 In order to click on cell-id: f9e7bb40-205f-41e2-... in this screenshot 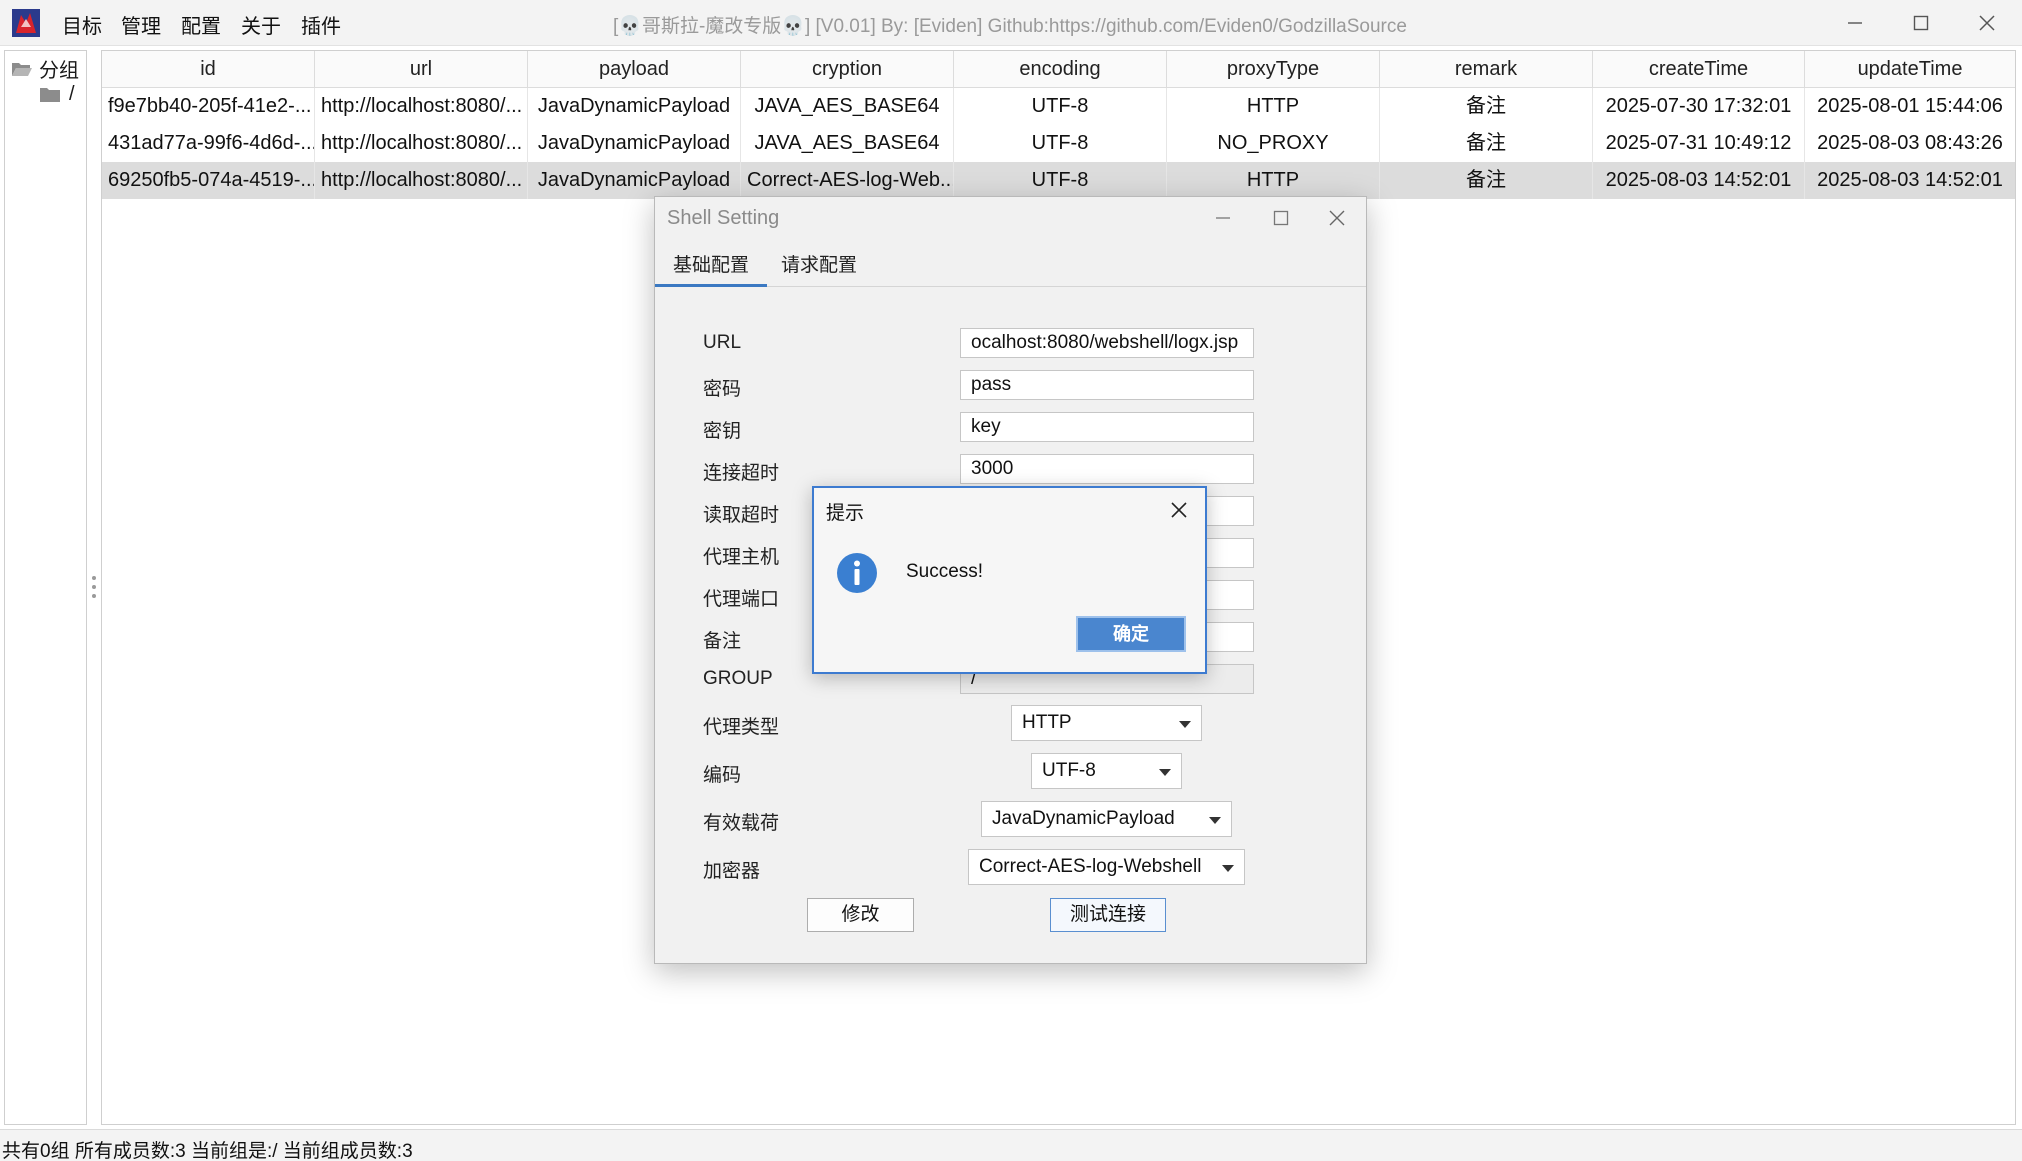, I will do `click(208, 106)`.